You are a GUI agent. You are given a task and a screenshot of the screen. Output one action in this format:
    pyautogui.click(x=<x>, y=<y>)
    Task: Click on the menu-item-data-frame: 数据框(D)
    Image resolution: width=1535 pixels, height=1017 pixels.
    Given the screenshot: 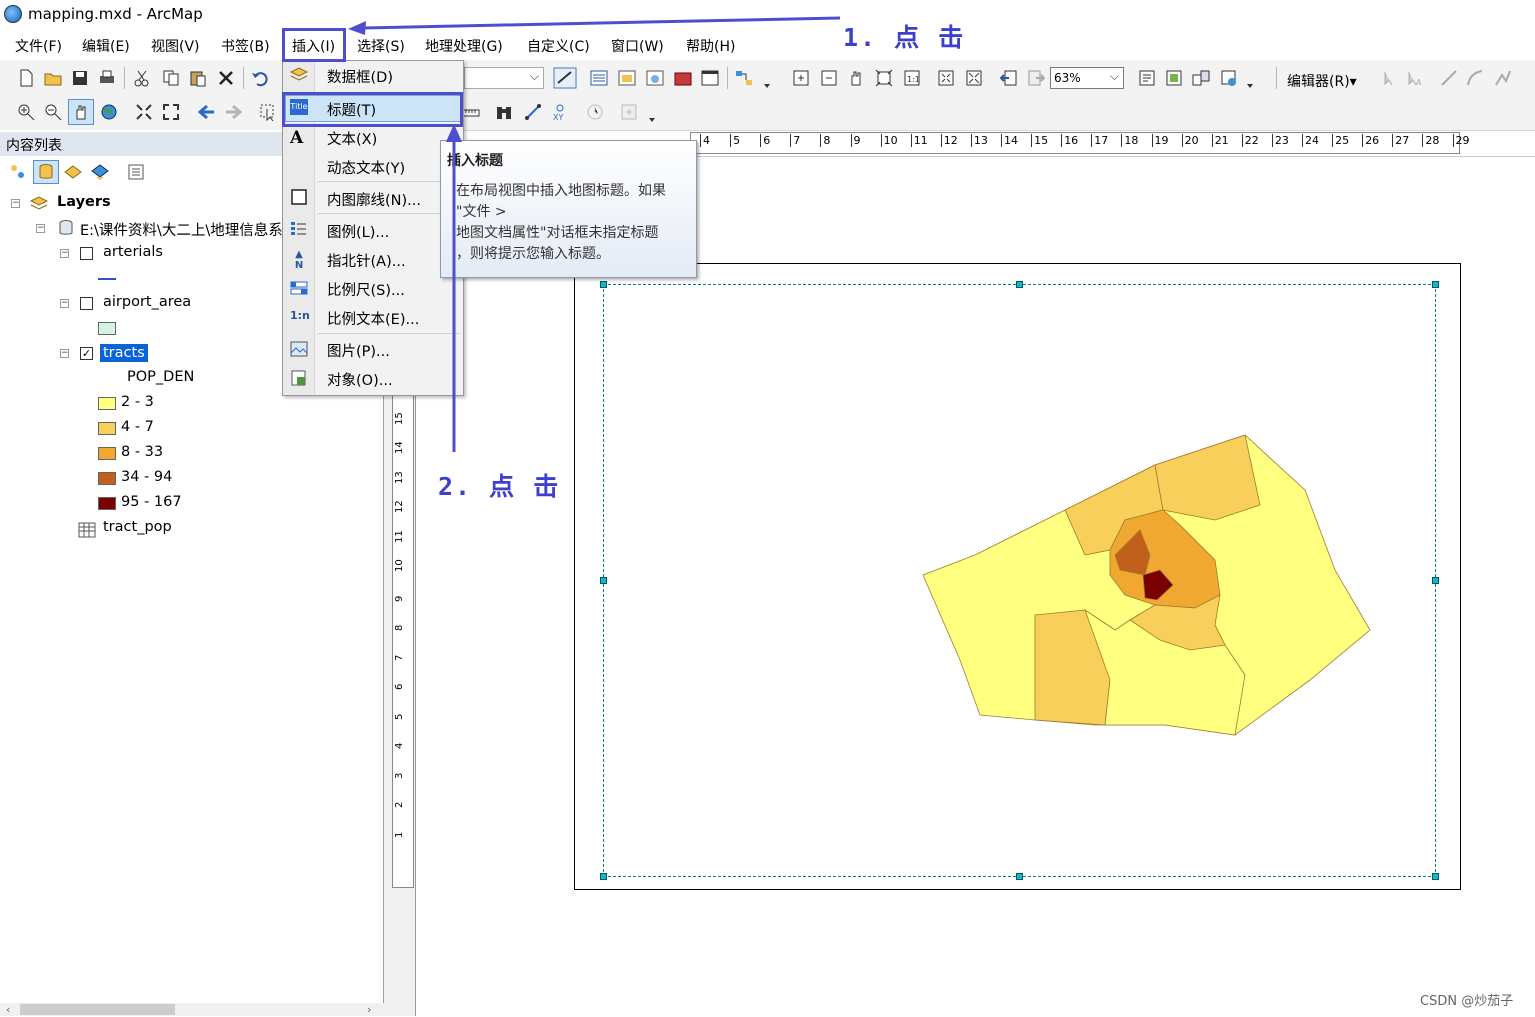 What is the action you would take?
    pyautogui.click(x=360, y=76)
    